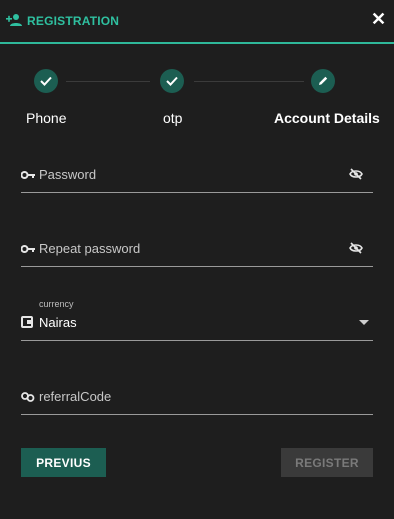 Image resolution: width=394 pixels, height=519 pixels. Describe the element at coordinates (67, 174) in the screenshot. I see `password-input: Password` at that location.